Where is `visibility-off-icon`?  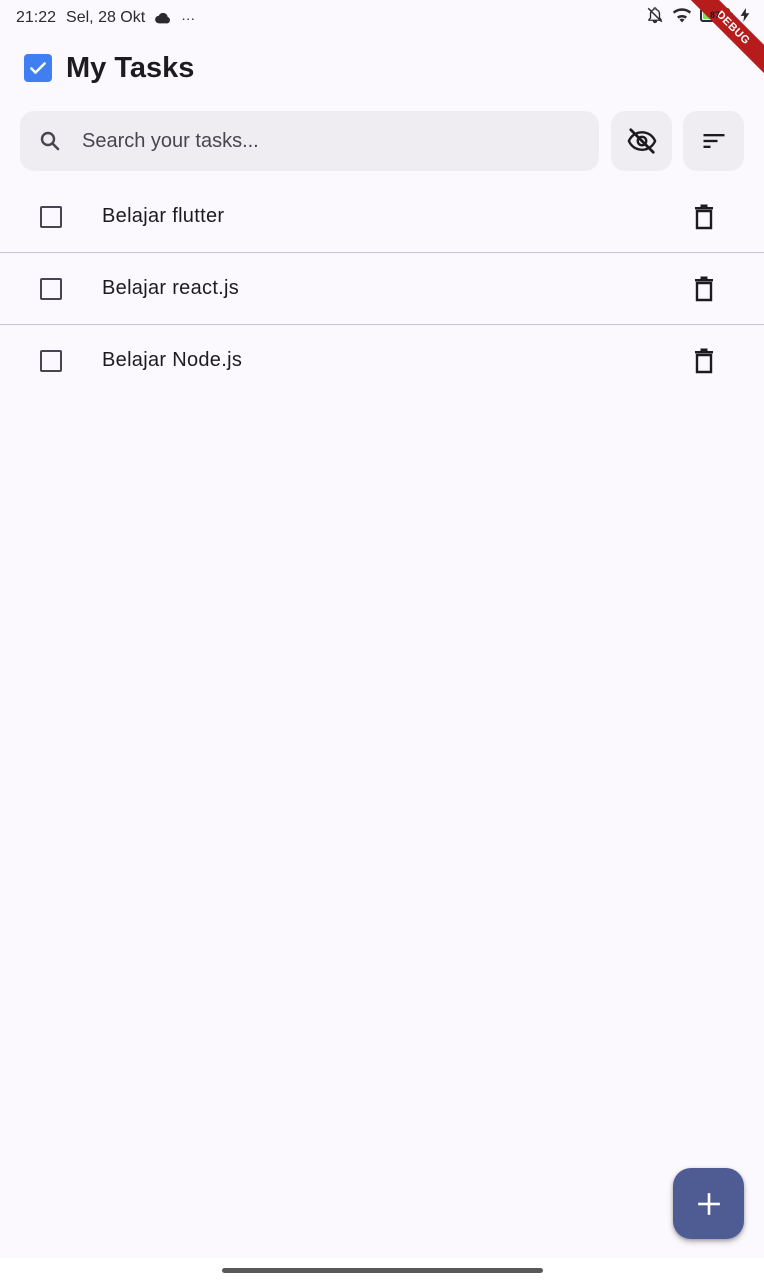 visibility-off-icon is located at coordinates (642, 141).